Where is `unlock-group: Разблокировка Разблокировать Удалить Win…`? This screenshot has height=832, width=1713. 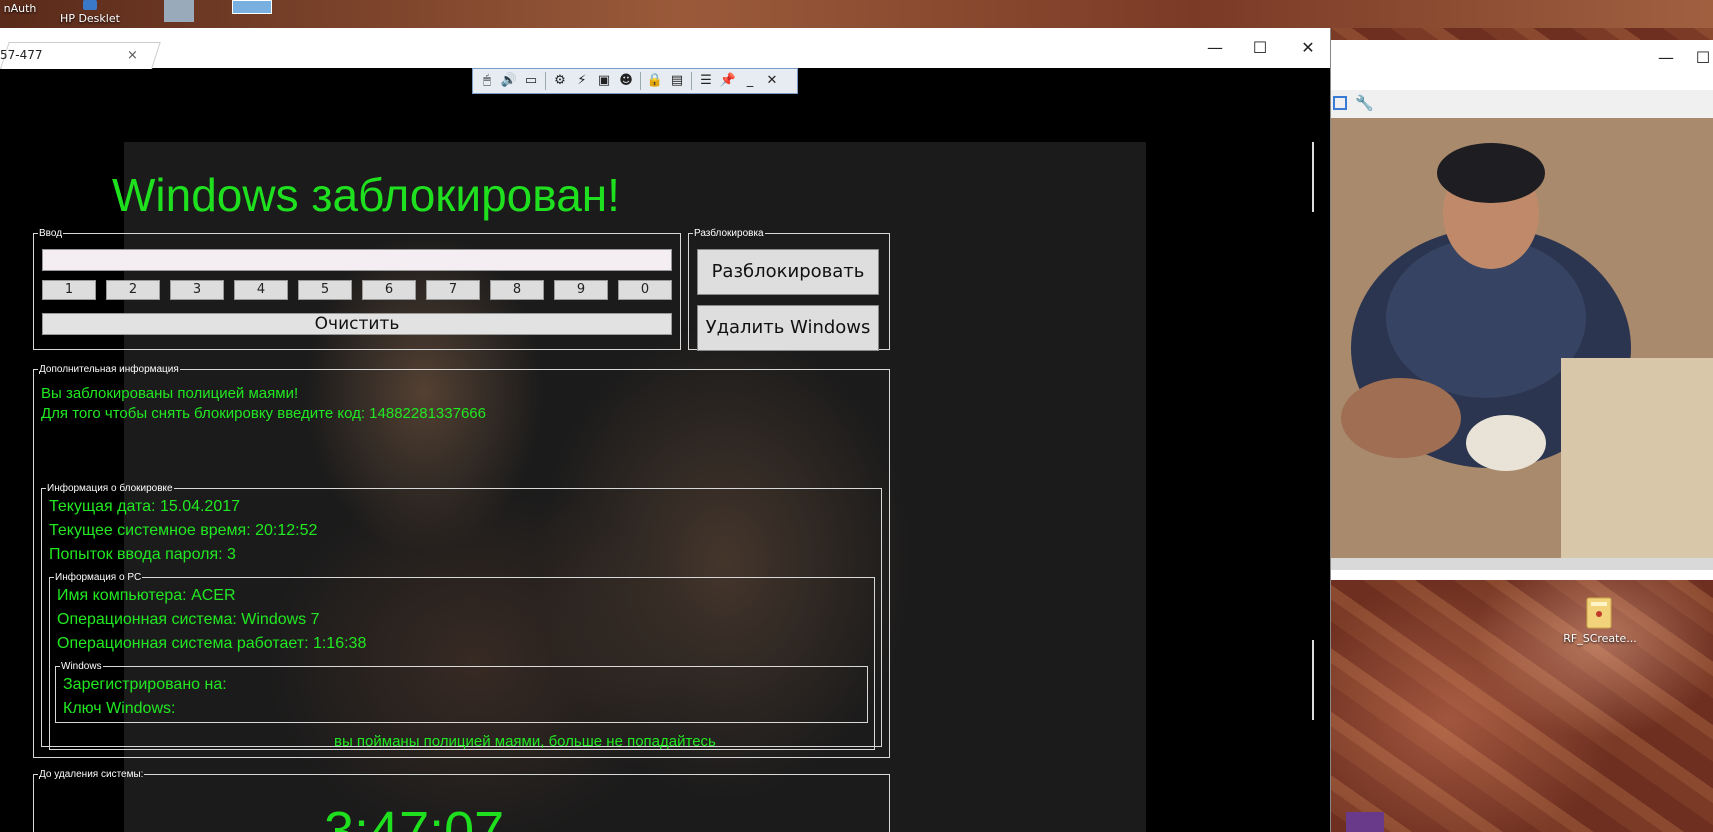
unlock-group: Разблокировка Разблокировать Удалить Win… is located at coordinates (789, 289).